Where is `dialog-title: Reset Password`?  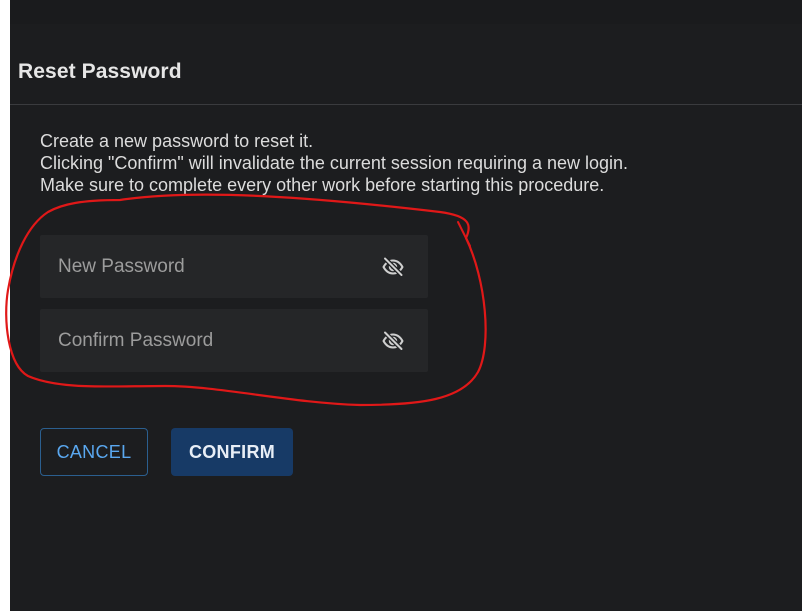
dialog-title: Reset Password is located at coordinates (100, 71).